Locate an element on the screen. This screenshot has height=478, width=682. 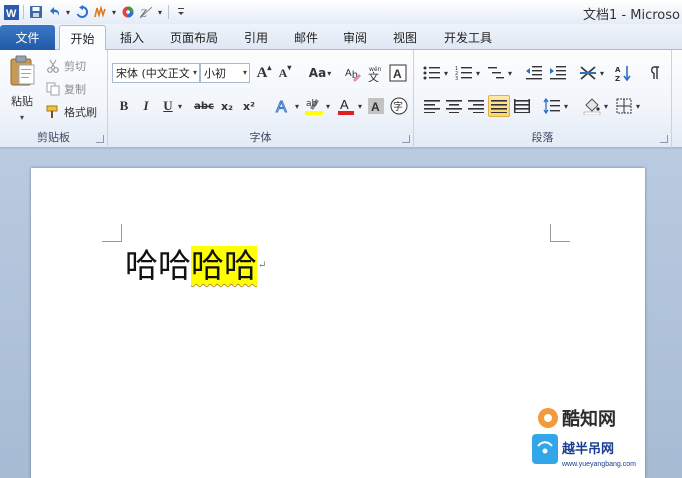
clipboard-group-label: 剪贴板 is located at coordinates (53, 137).